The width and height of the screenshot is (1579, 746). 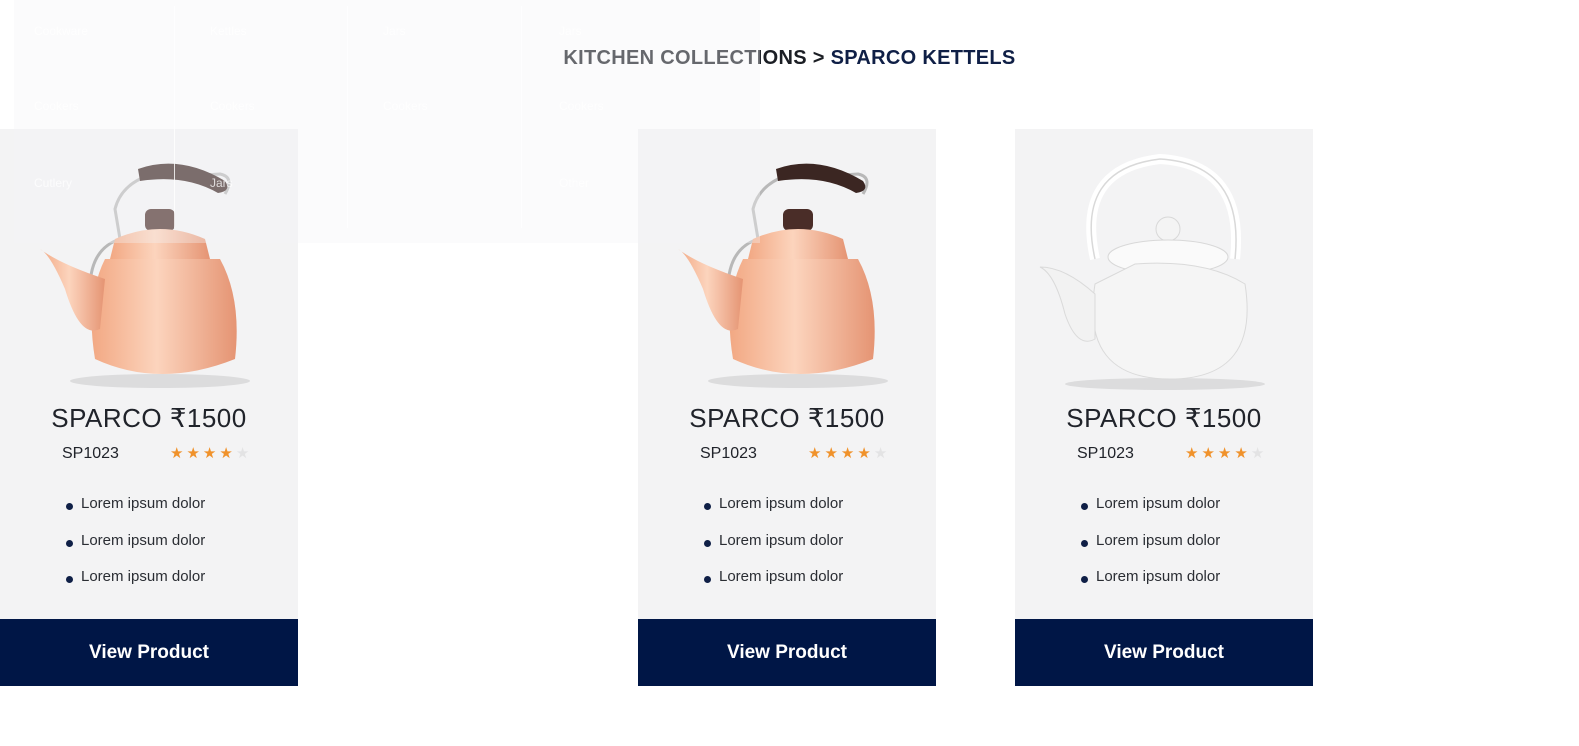 I want to click on menu-column: Kettles Cookers Jars, so click(x=261, y=117).